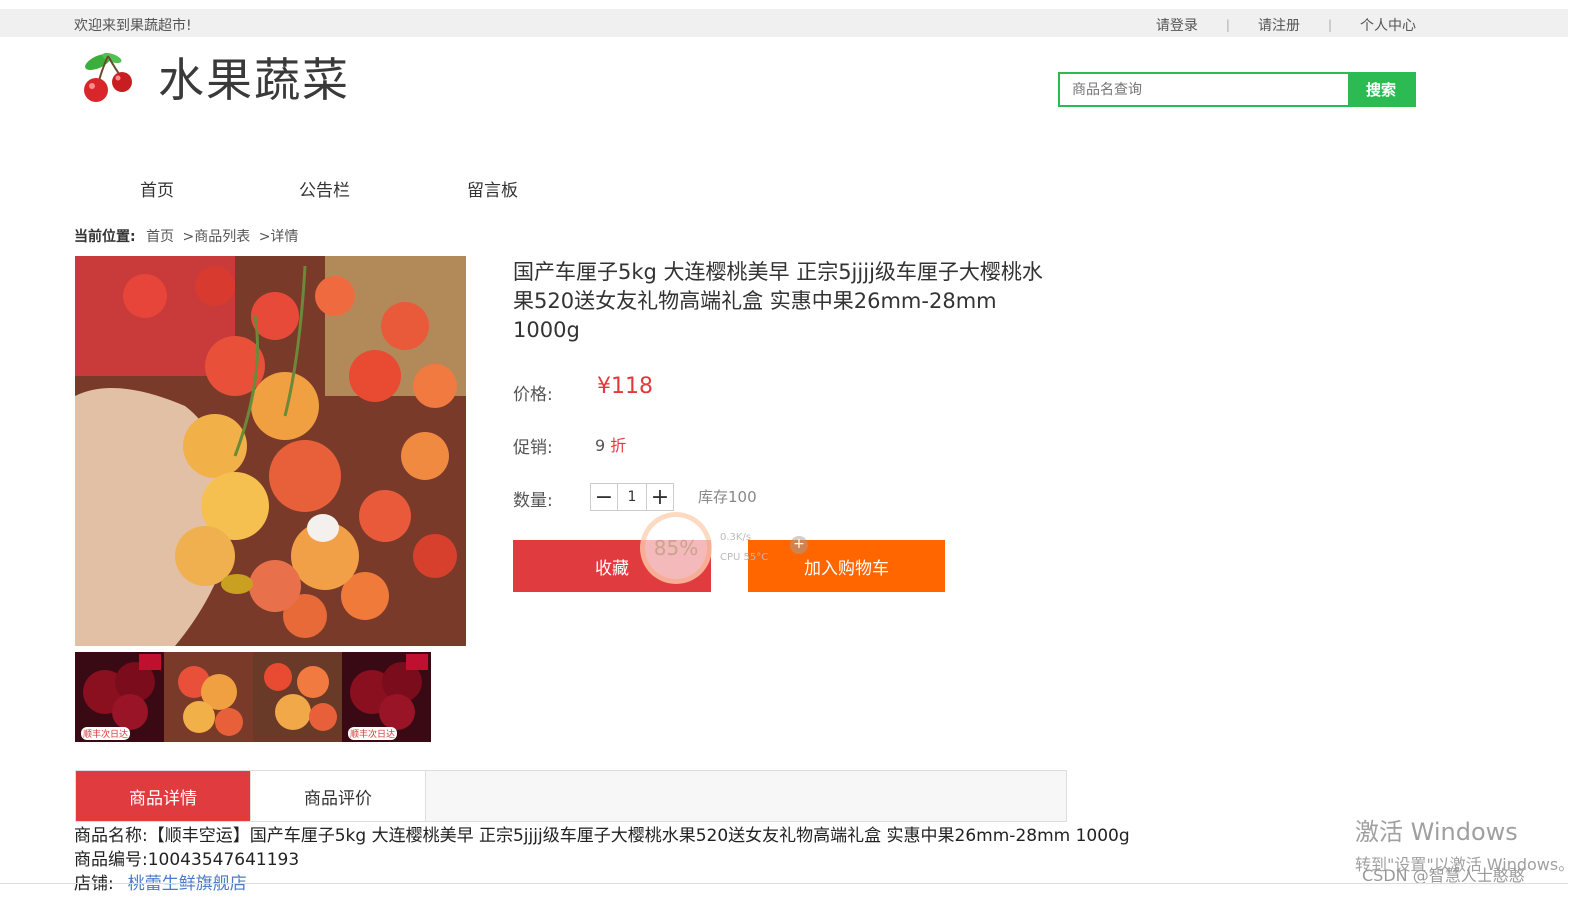 This screenshot has width=1578, height=898. I want to click on detail-shop-row: 店铺: 桃蕾生鲜旗舰店, so click(602, 884).